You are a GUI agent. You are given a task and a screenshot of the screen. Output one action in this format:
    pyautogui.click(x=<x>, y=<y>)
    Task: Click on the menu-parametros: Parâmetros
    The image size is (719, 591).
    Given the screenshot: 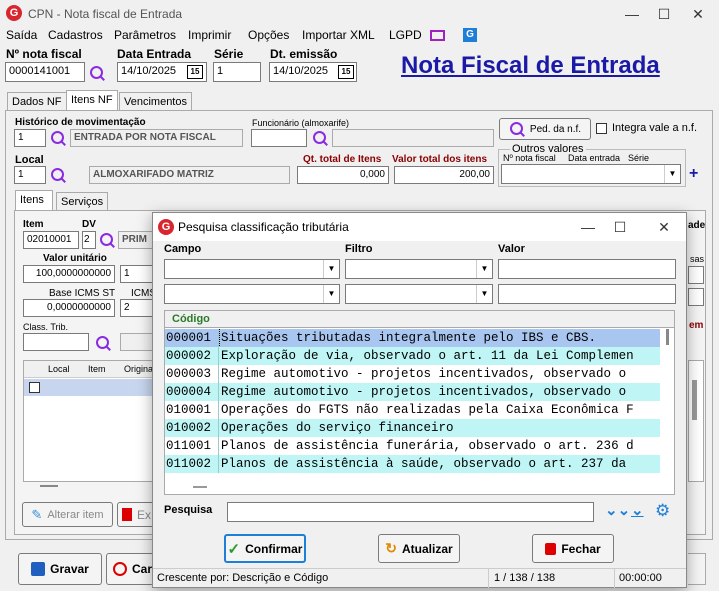 What is the action you would take?
    pyautogui.click(x=145, y=35)
    